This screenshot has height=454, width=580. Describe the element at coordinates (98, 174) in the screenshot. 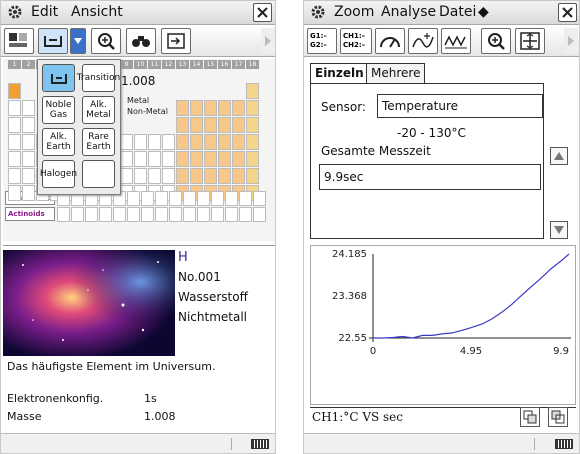

I see `category-empty-button` at that location.